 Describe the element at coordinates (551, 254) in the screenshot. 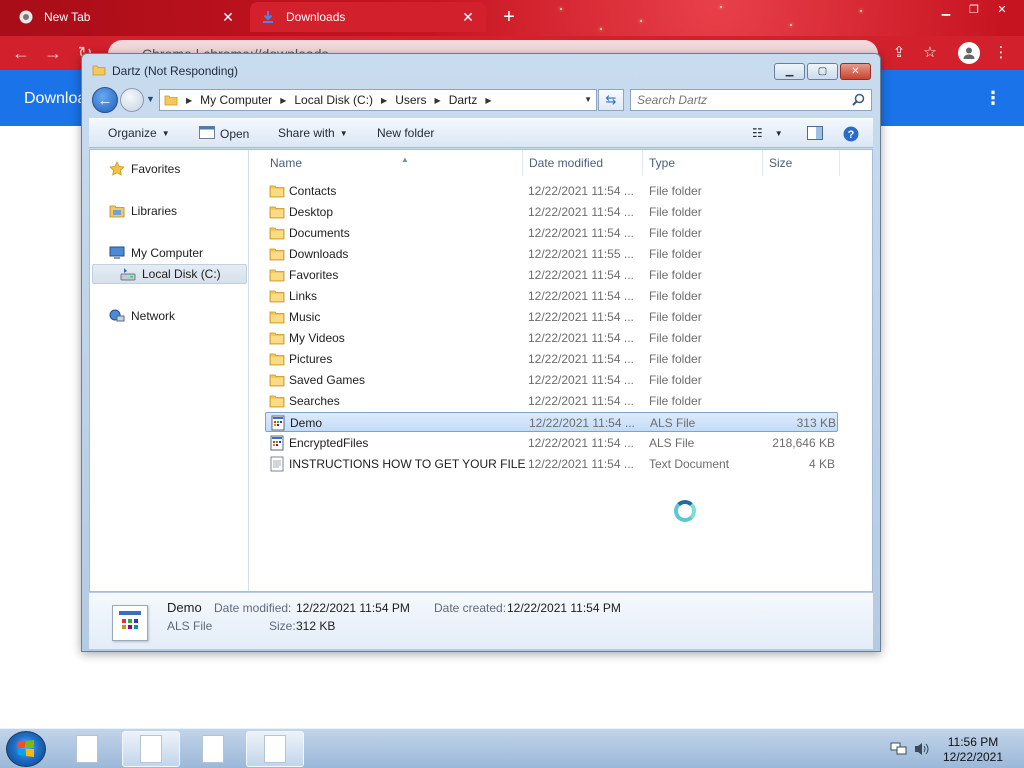

I see `file-row: Downloads 12/22/2021 11:55 ... File folder` at that location.